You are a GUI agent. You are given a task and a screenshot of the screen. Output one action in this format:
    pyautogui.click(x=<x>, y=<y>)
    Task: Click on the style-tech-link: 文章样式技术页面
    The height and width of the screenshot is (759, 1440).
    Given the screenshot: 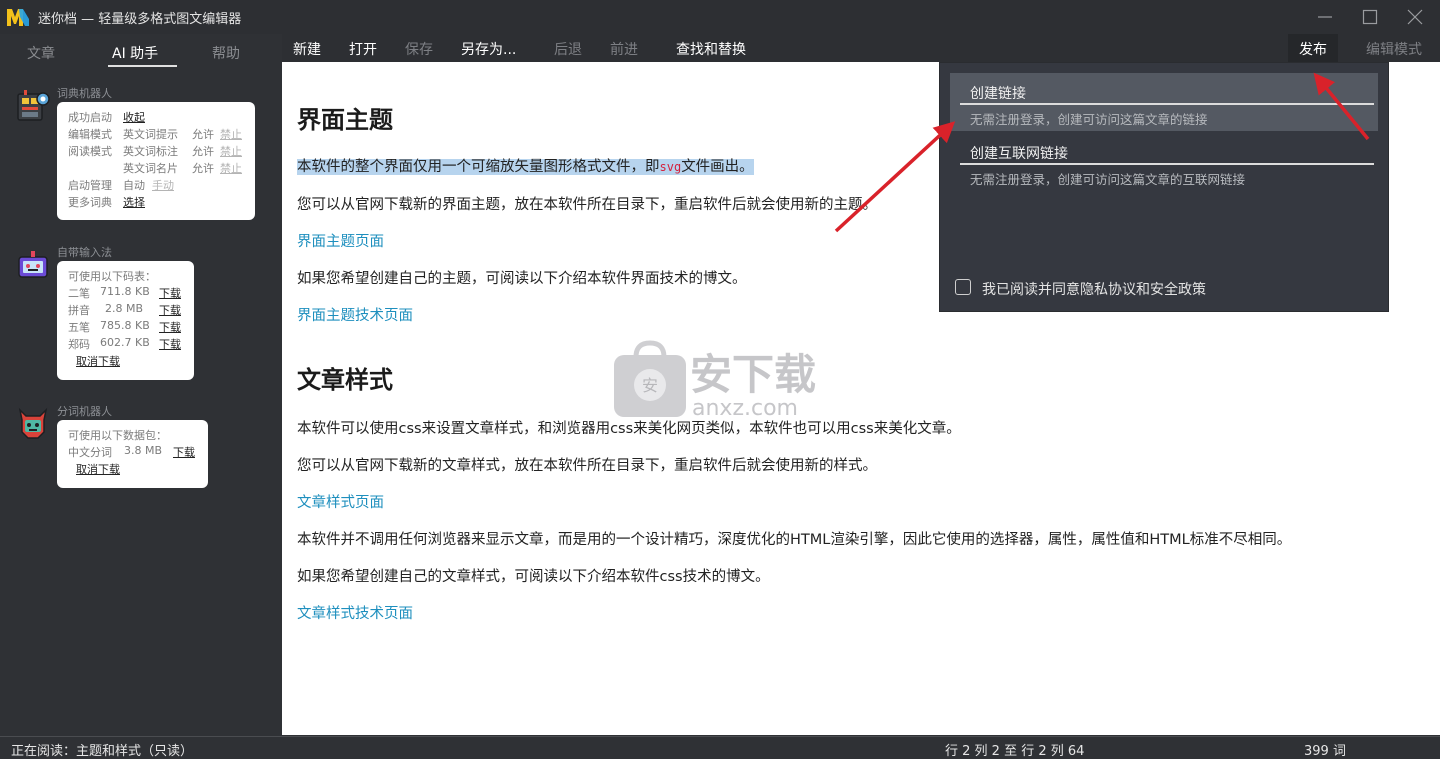 What is the action you would take?
    pyautogui.click(x=355, y=612)
    